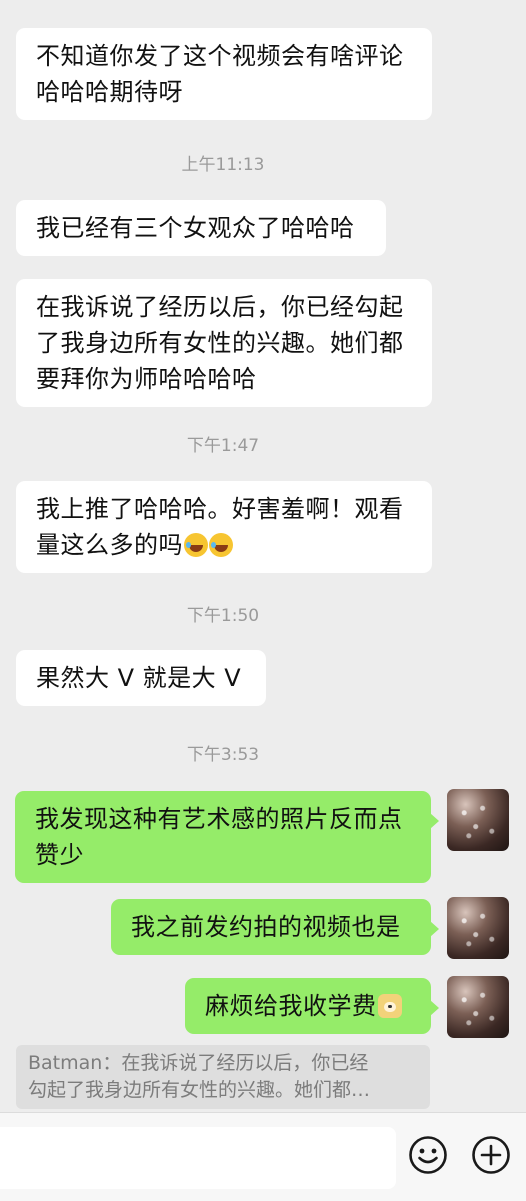 The width and height of the screenshot is (526, 1201). What do you see at coordinates (227, 837) in the screenshot?
I see `outgoing-message: 我发现这种有艺术感的照片反而点 赞少` at bounding box center [227, 837].